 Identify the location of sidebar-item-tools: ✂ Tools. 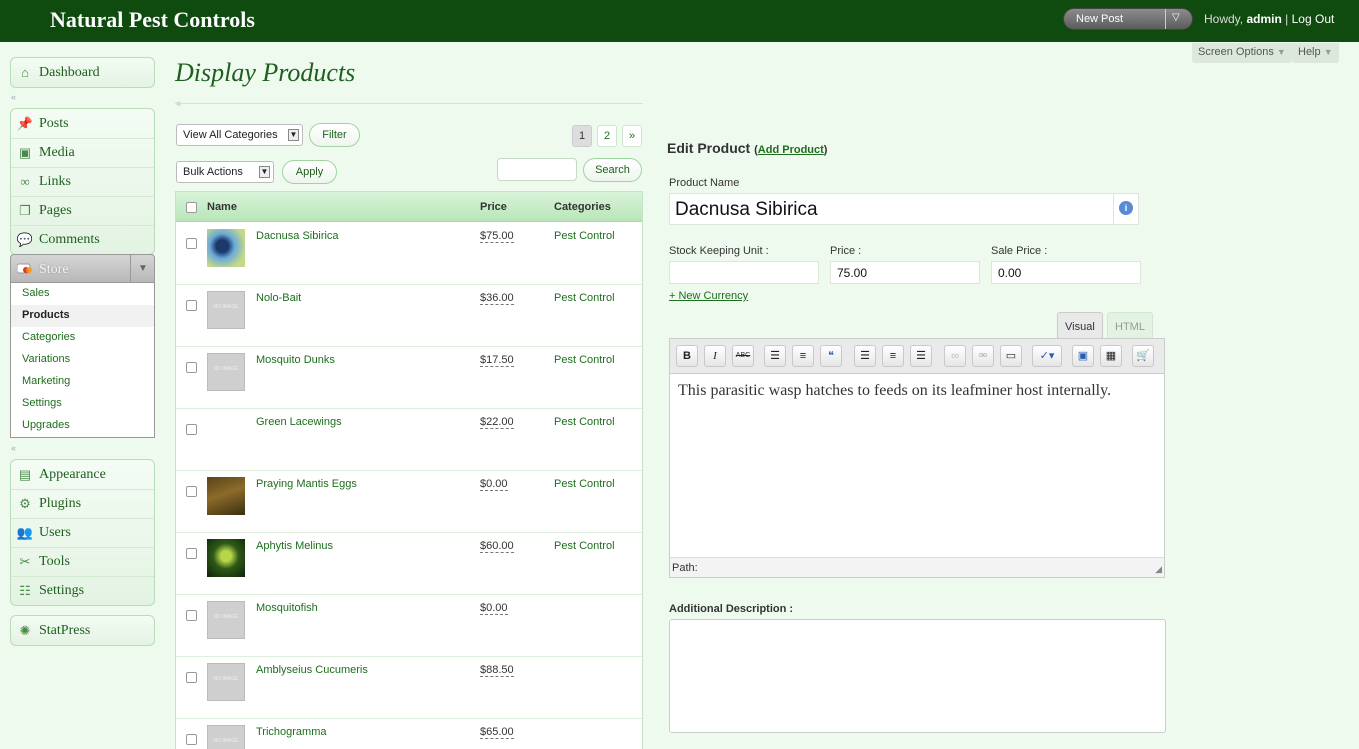
(82, 561).